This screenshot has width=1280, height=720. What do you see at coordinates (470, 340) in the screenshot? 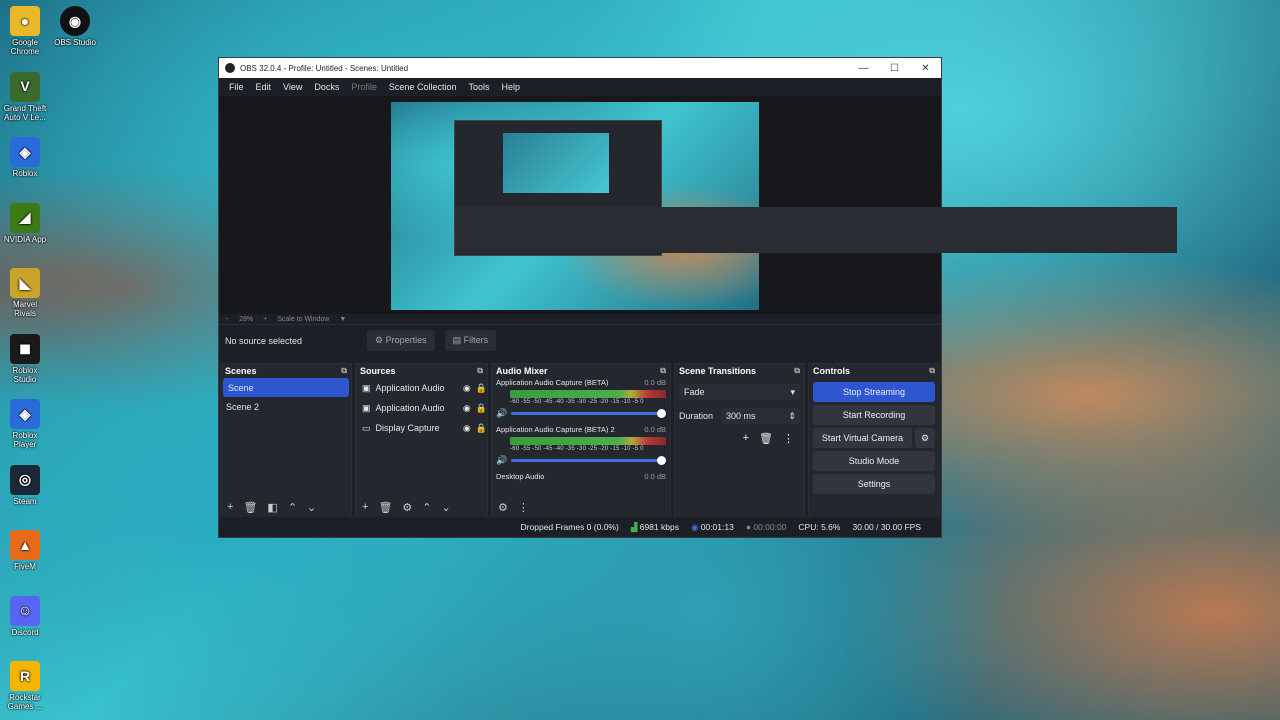
I see `filters-button: ▤ Filters` at bounding box center [470, 340].